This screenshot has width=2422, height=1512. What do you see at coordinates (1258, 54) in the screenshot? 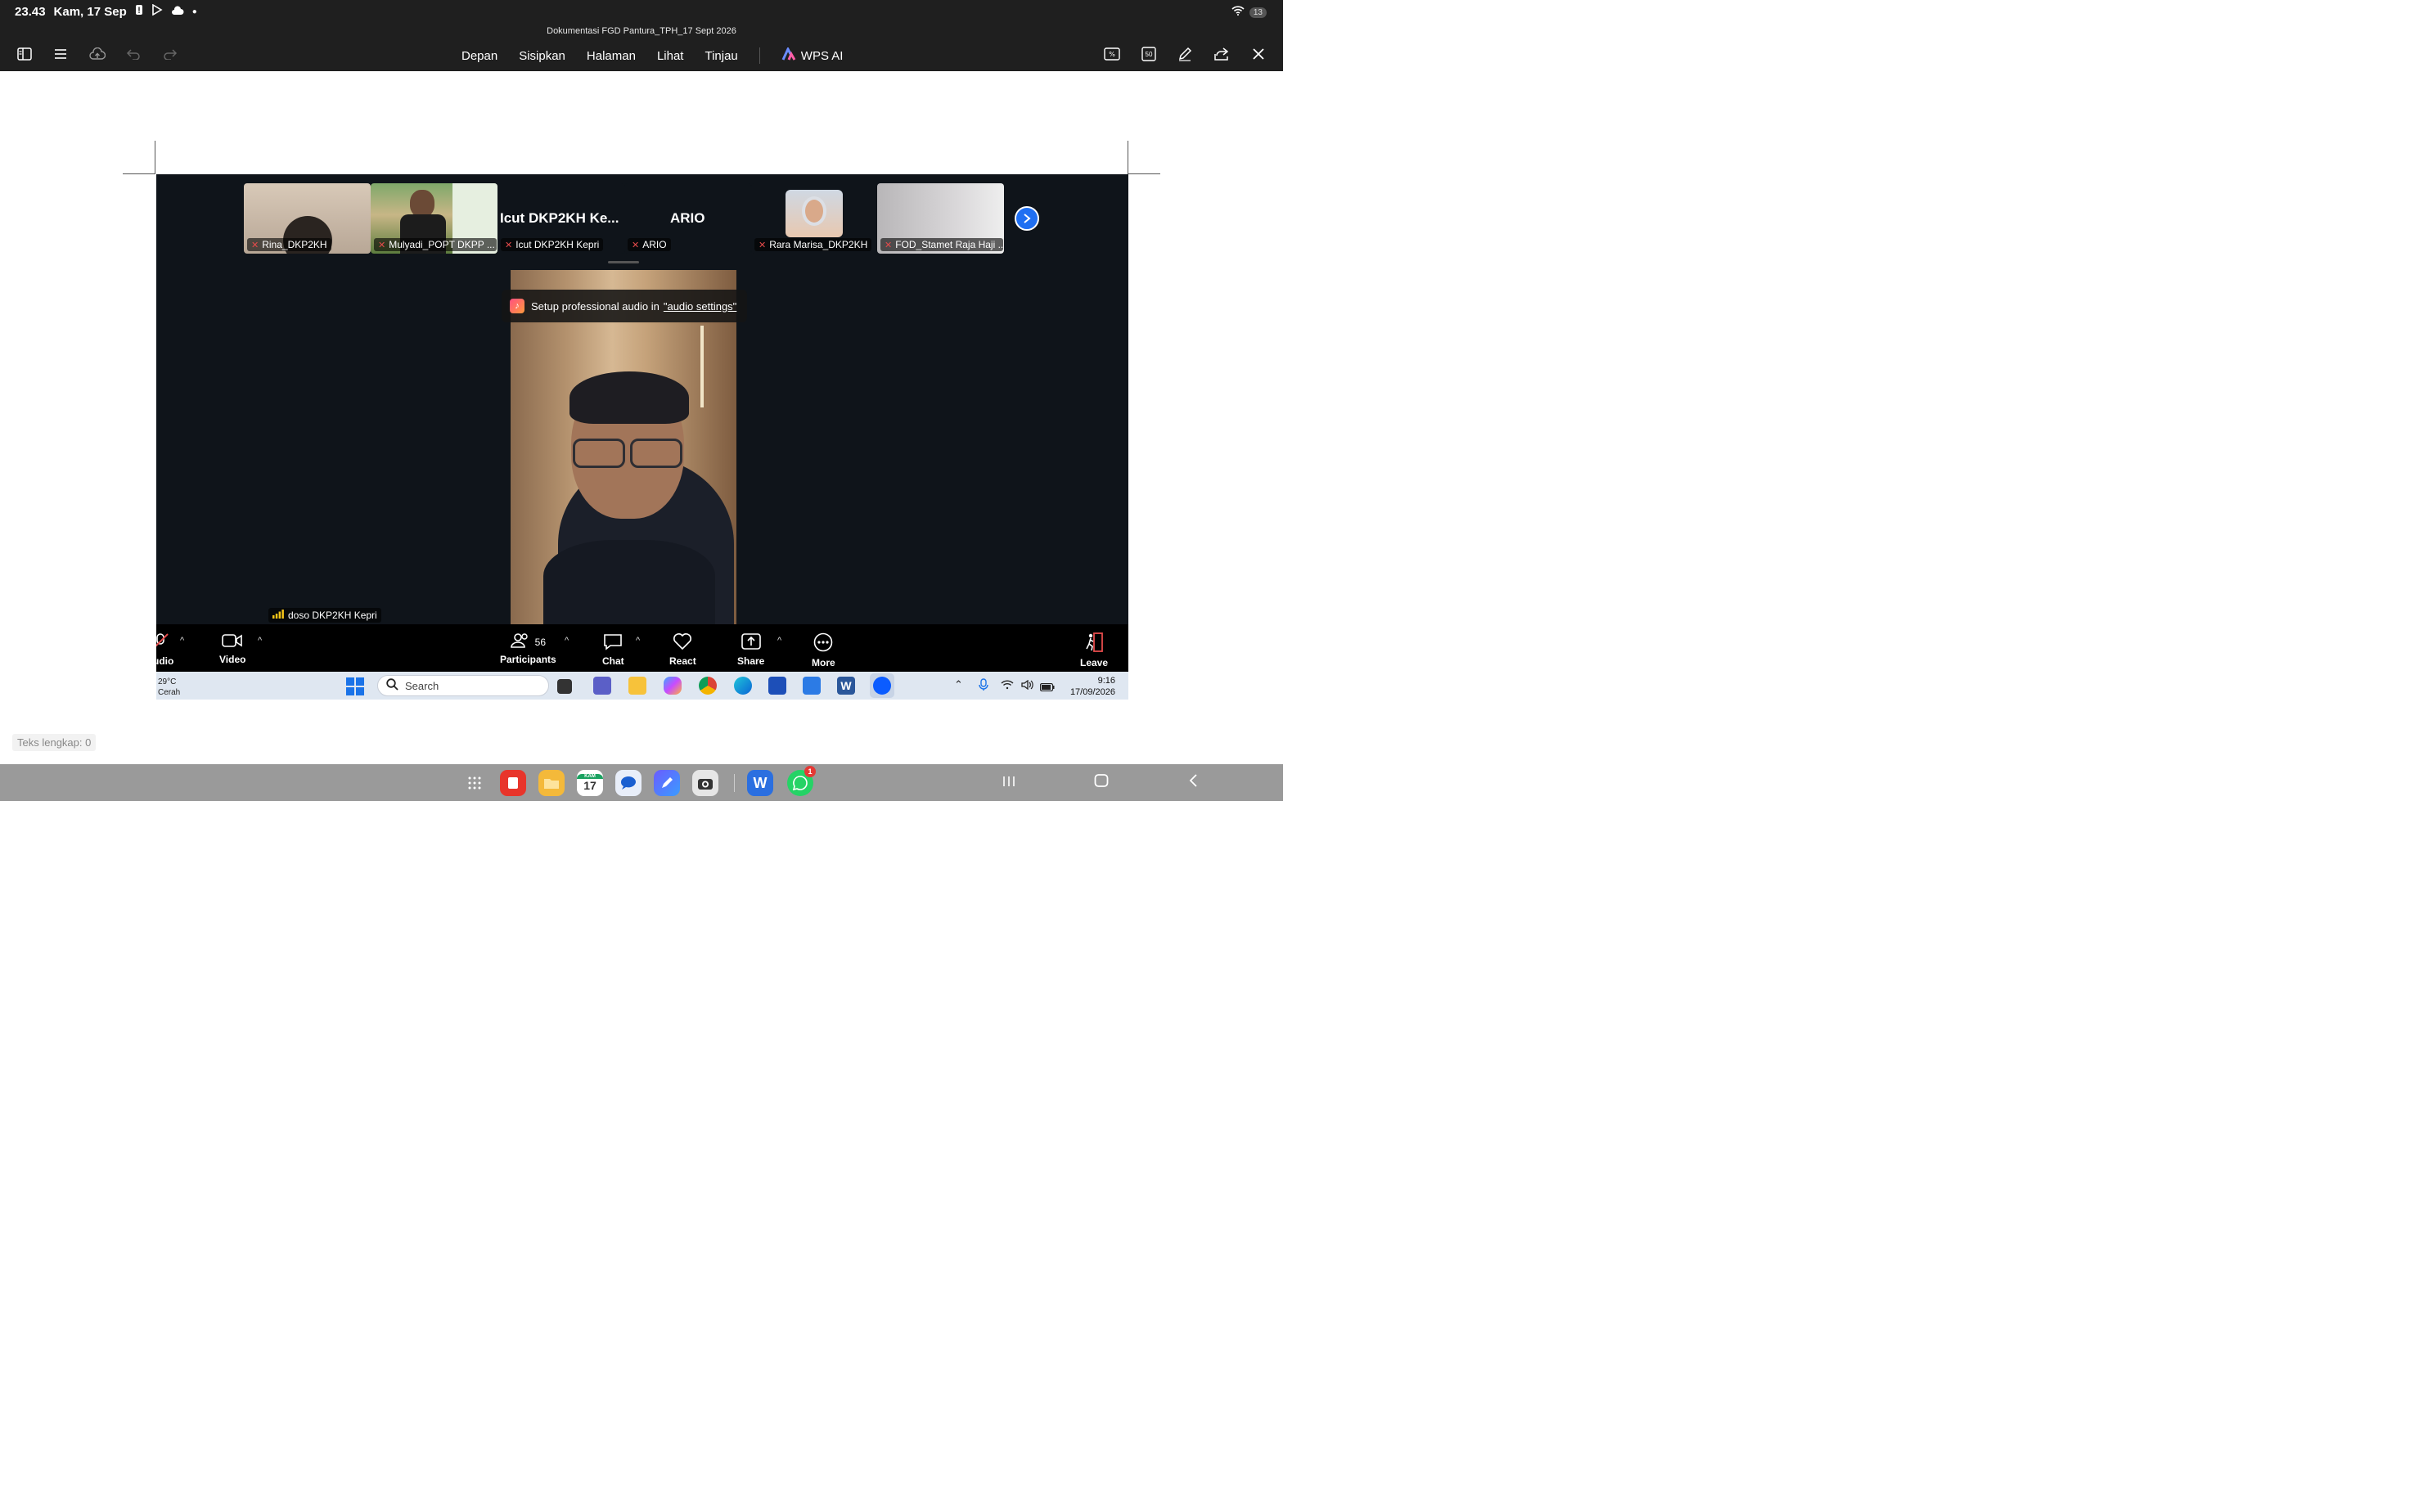
I see `close-icon` at bounding box center [1258, 54].